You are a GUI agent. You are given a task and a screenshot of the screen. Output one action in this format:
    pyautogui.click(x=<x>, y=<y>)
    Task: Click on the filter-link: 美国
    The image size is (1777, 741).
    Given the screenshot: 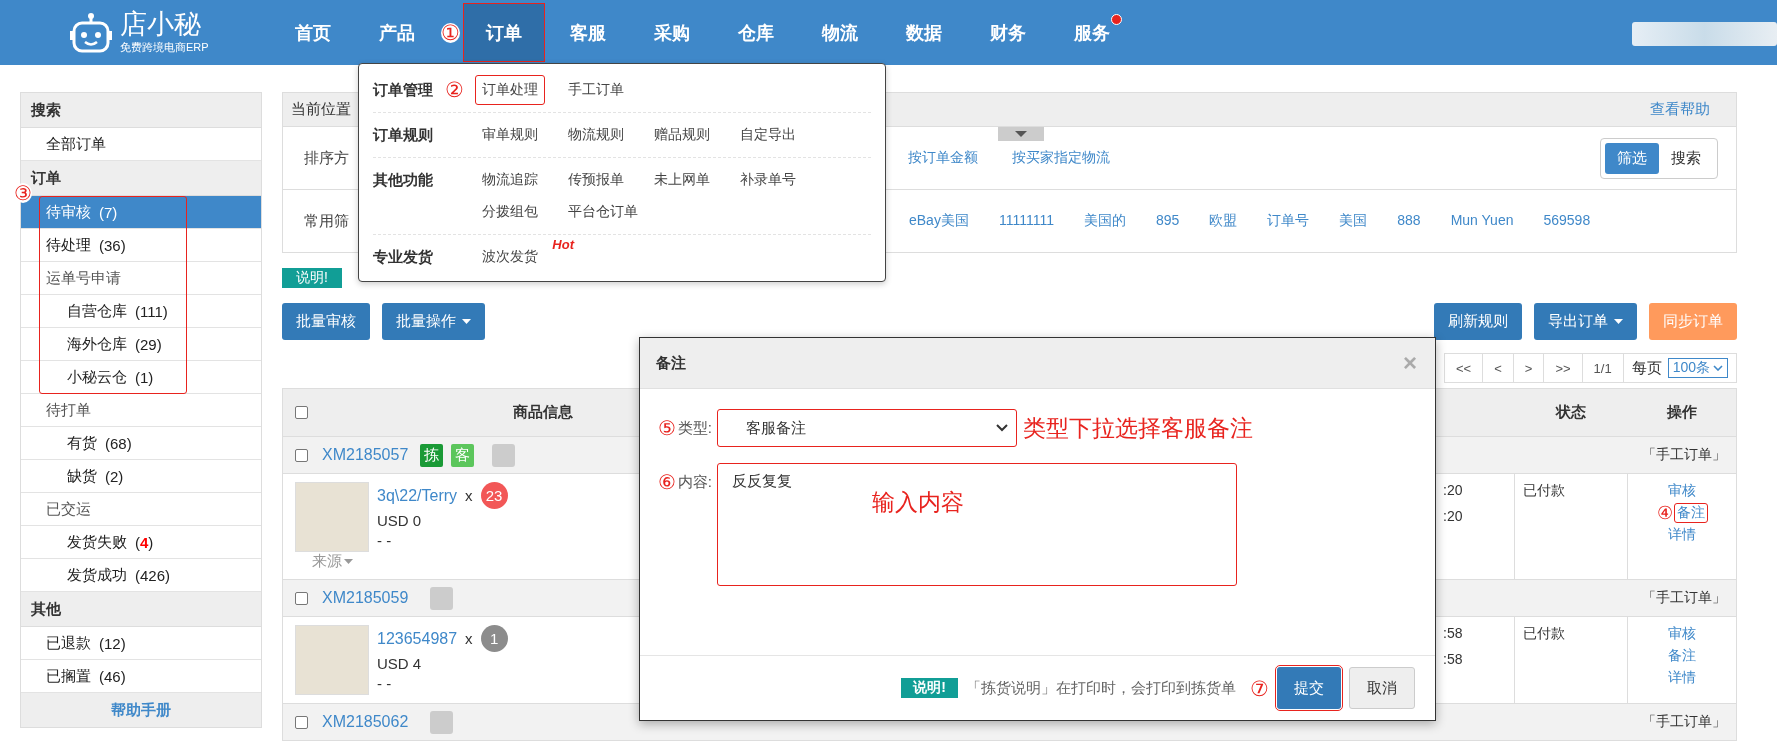 What is the action you would take?
    pyautogui.click(x=1353, y=221)
    